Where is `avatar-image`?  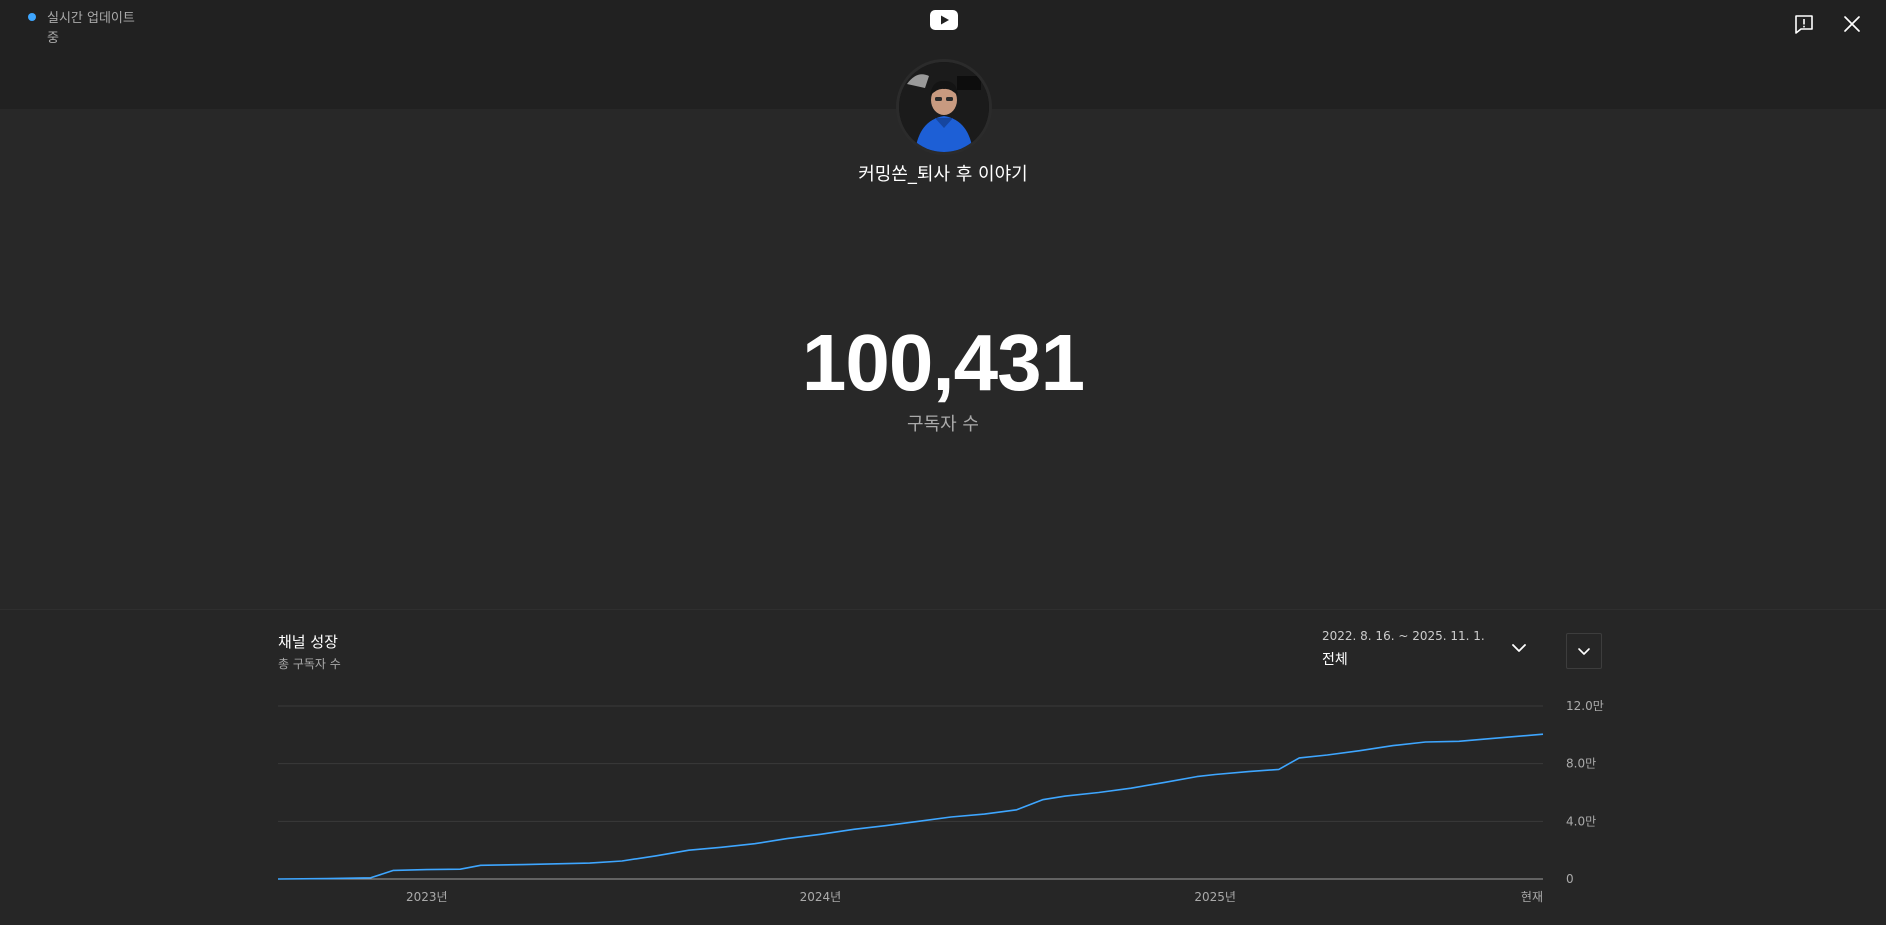
avatar-image is located at coordinates (944, 107).